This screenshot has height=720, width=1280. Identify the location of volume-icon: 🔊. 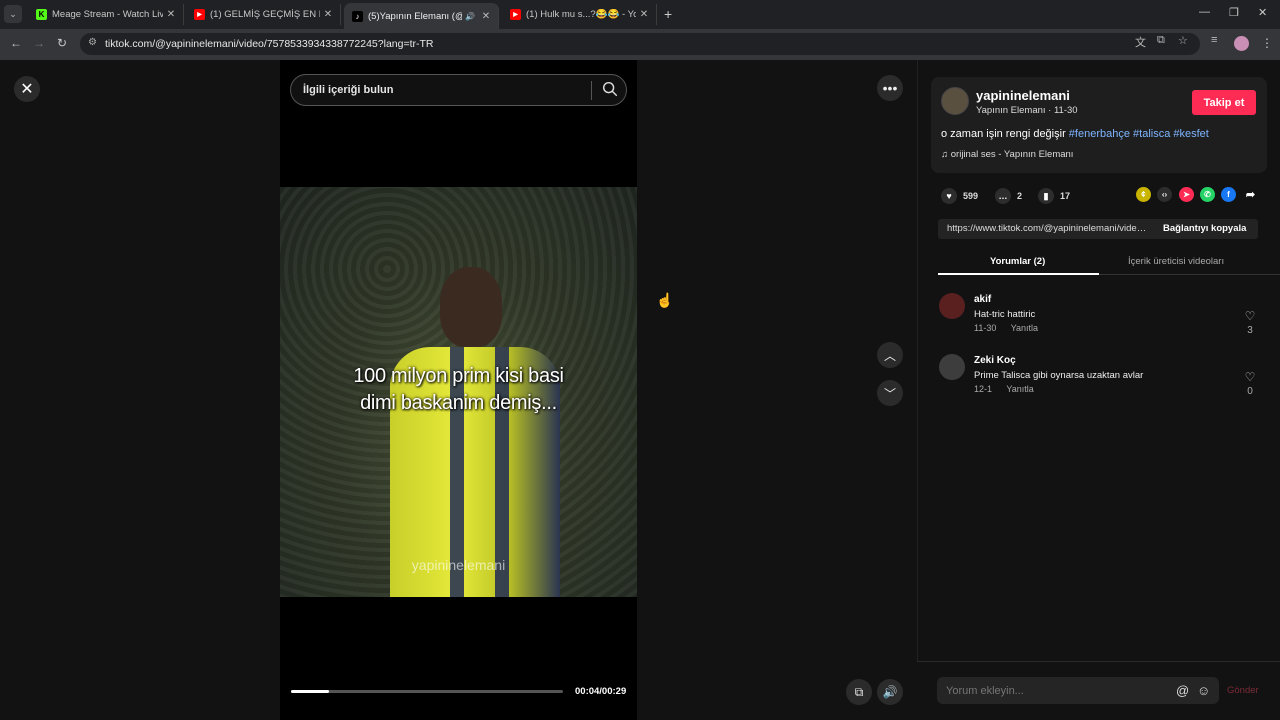
(890, 692).